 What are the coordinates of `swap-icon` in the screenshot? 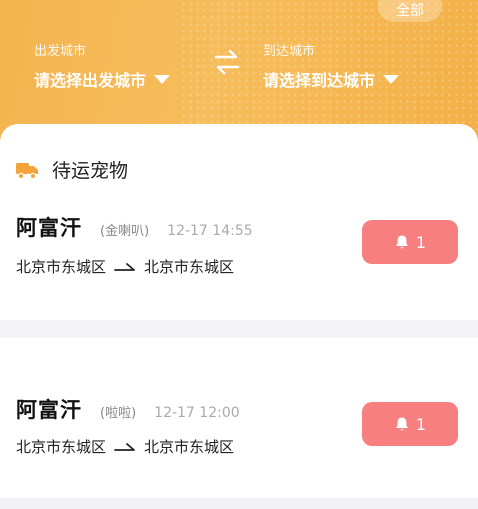 It's located at (227, 62).